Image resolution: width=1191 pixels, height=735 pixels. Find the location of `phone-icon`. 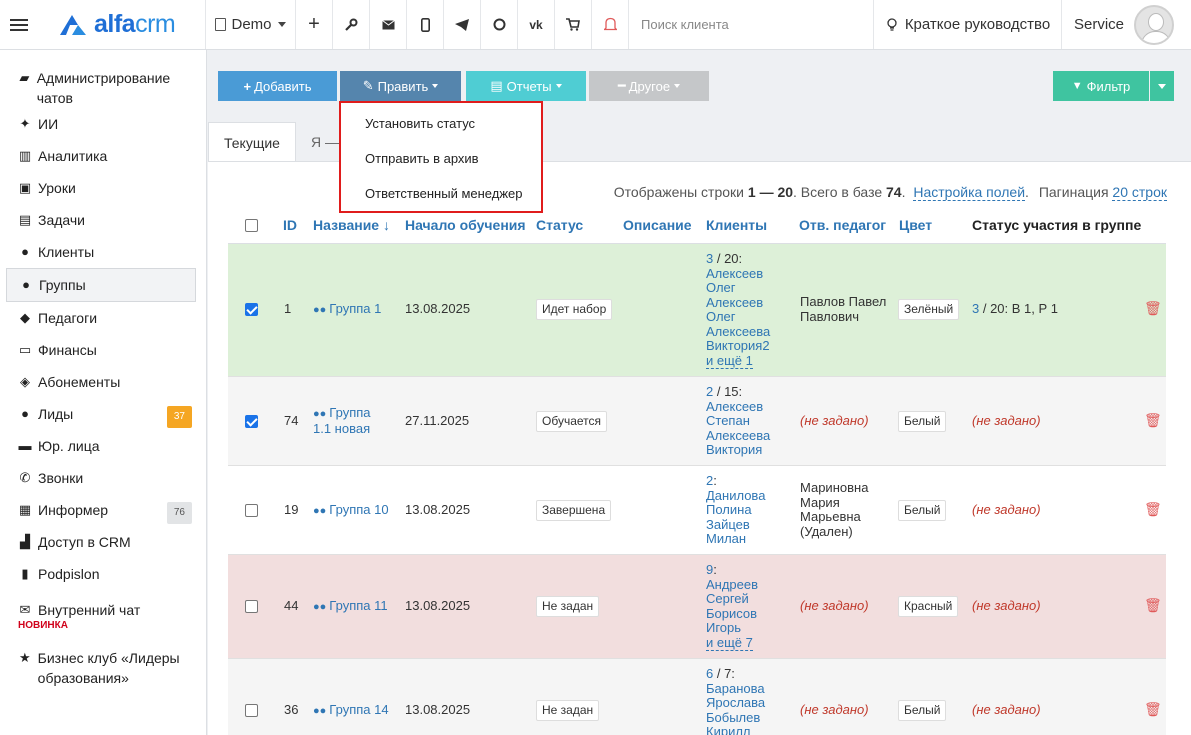

phone-icon is located at coordinates (425, 24).